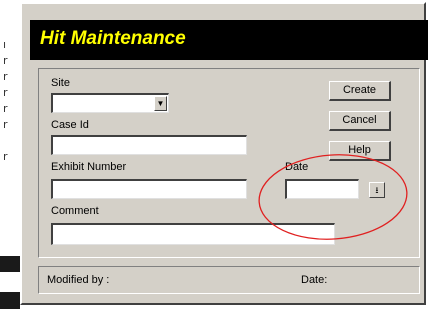 Image resolution: width=434 pixels, height=309 pixels. I want to click on create-button: Create, so click(360, 91).